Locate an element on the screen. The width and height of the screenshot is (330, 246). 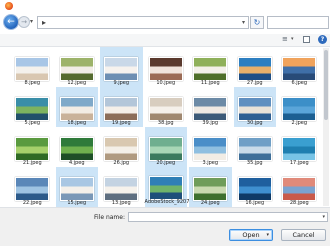
file-item: 26.jpg is located at coordinates (121, 147).